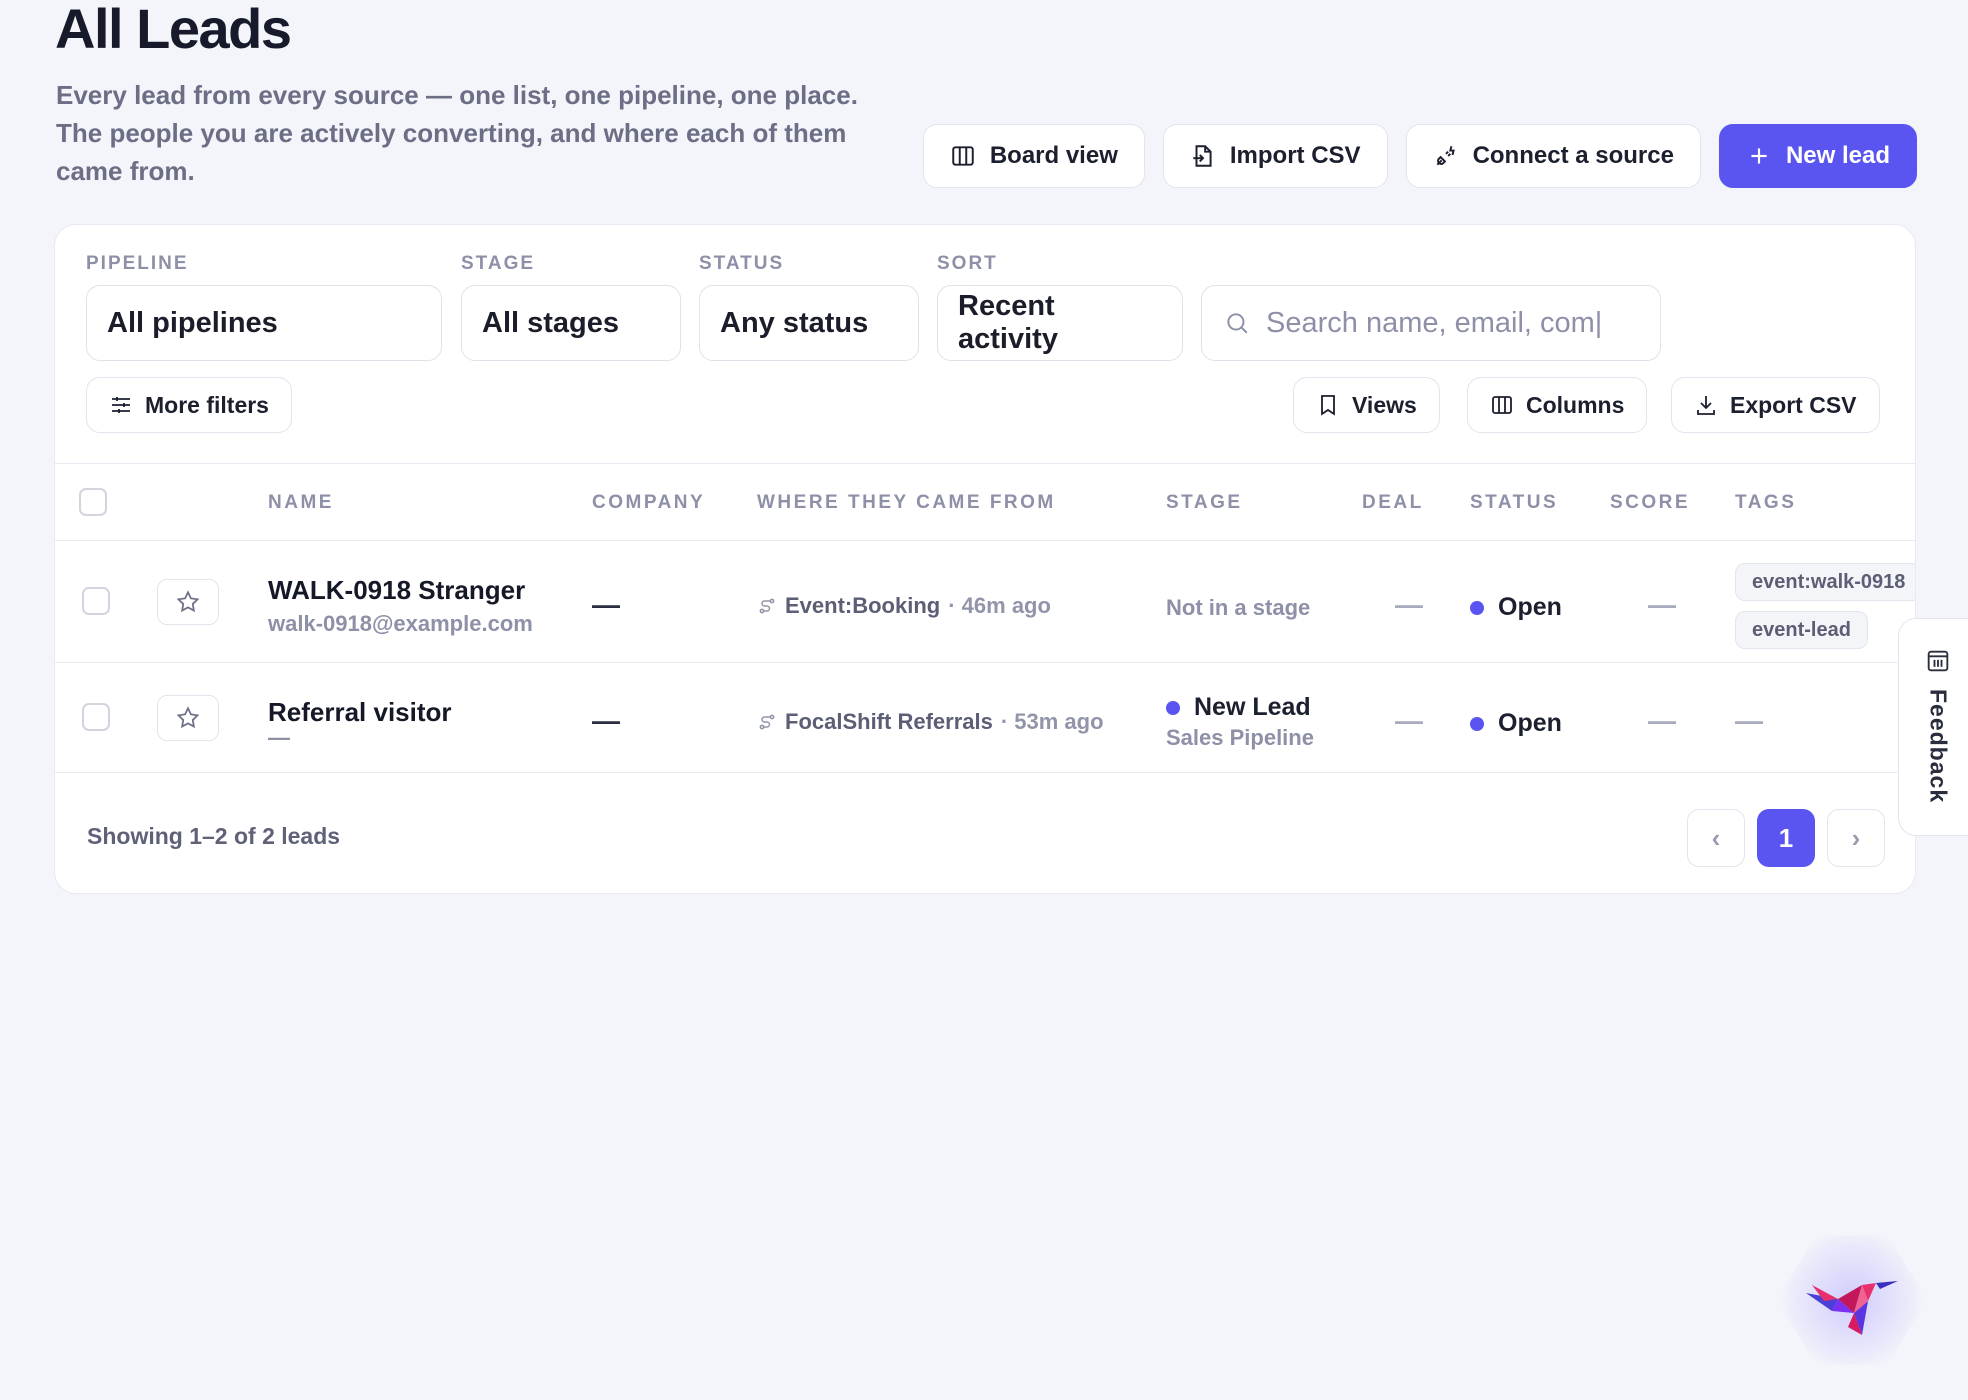 The image size is (1968, 1400). Describe the element at coordinates (1650, 503) in the screenshot. I see `column-header-score: SCORE` at that location.